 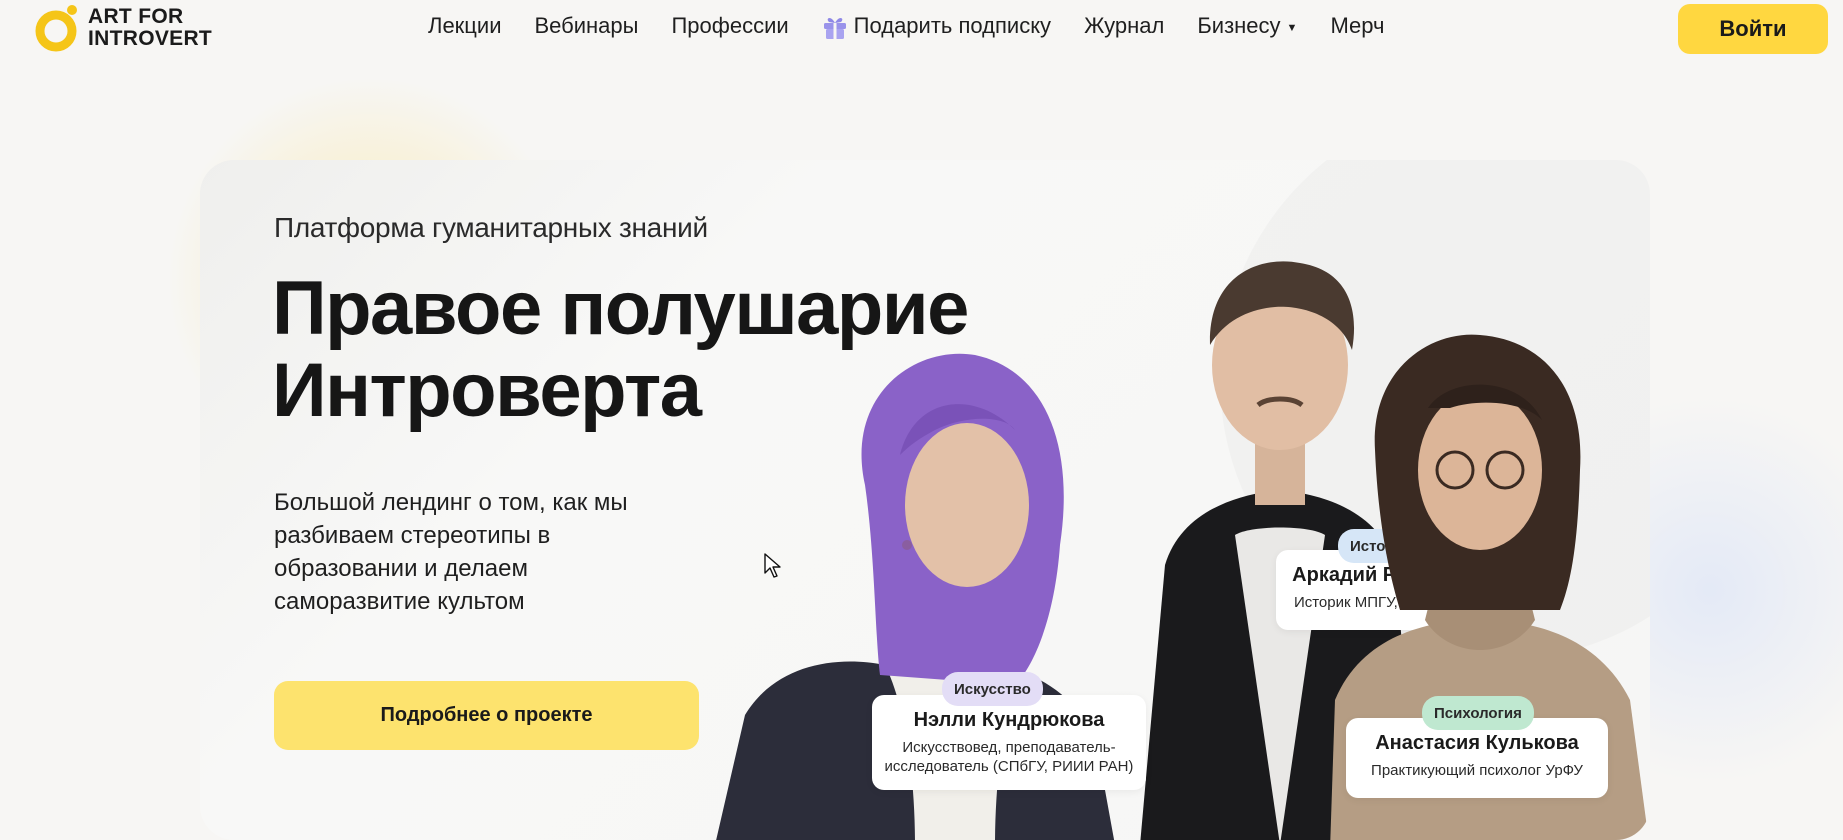 I want to click on logo: ART FOR INTROVERT, so click(x=123, y=28).